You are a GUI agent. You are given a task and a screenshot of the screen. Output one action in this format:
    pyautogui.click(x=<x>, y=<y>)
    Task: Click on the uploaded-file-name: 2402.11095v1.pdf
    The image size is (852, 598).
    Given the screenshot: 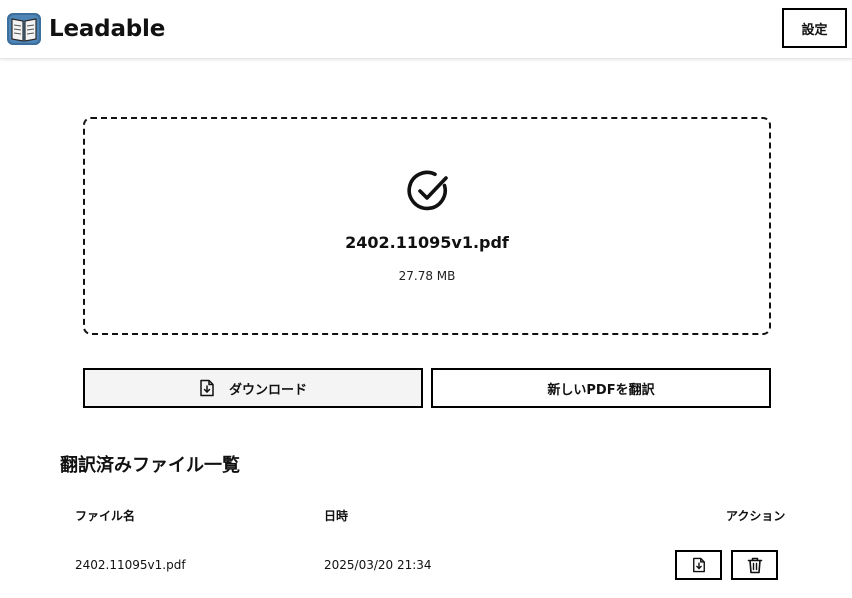 What is the action you would take?
    pyautogui.click(x=427, y=242)
    